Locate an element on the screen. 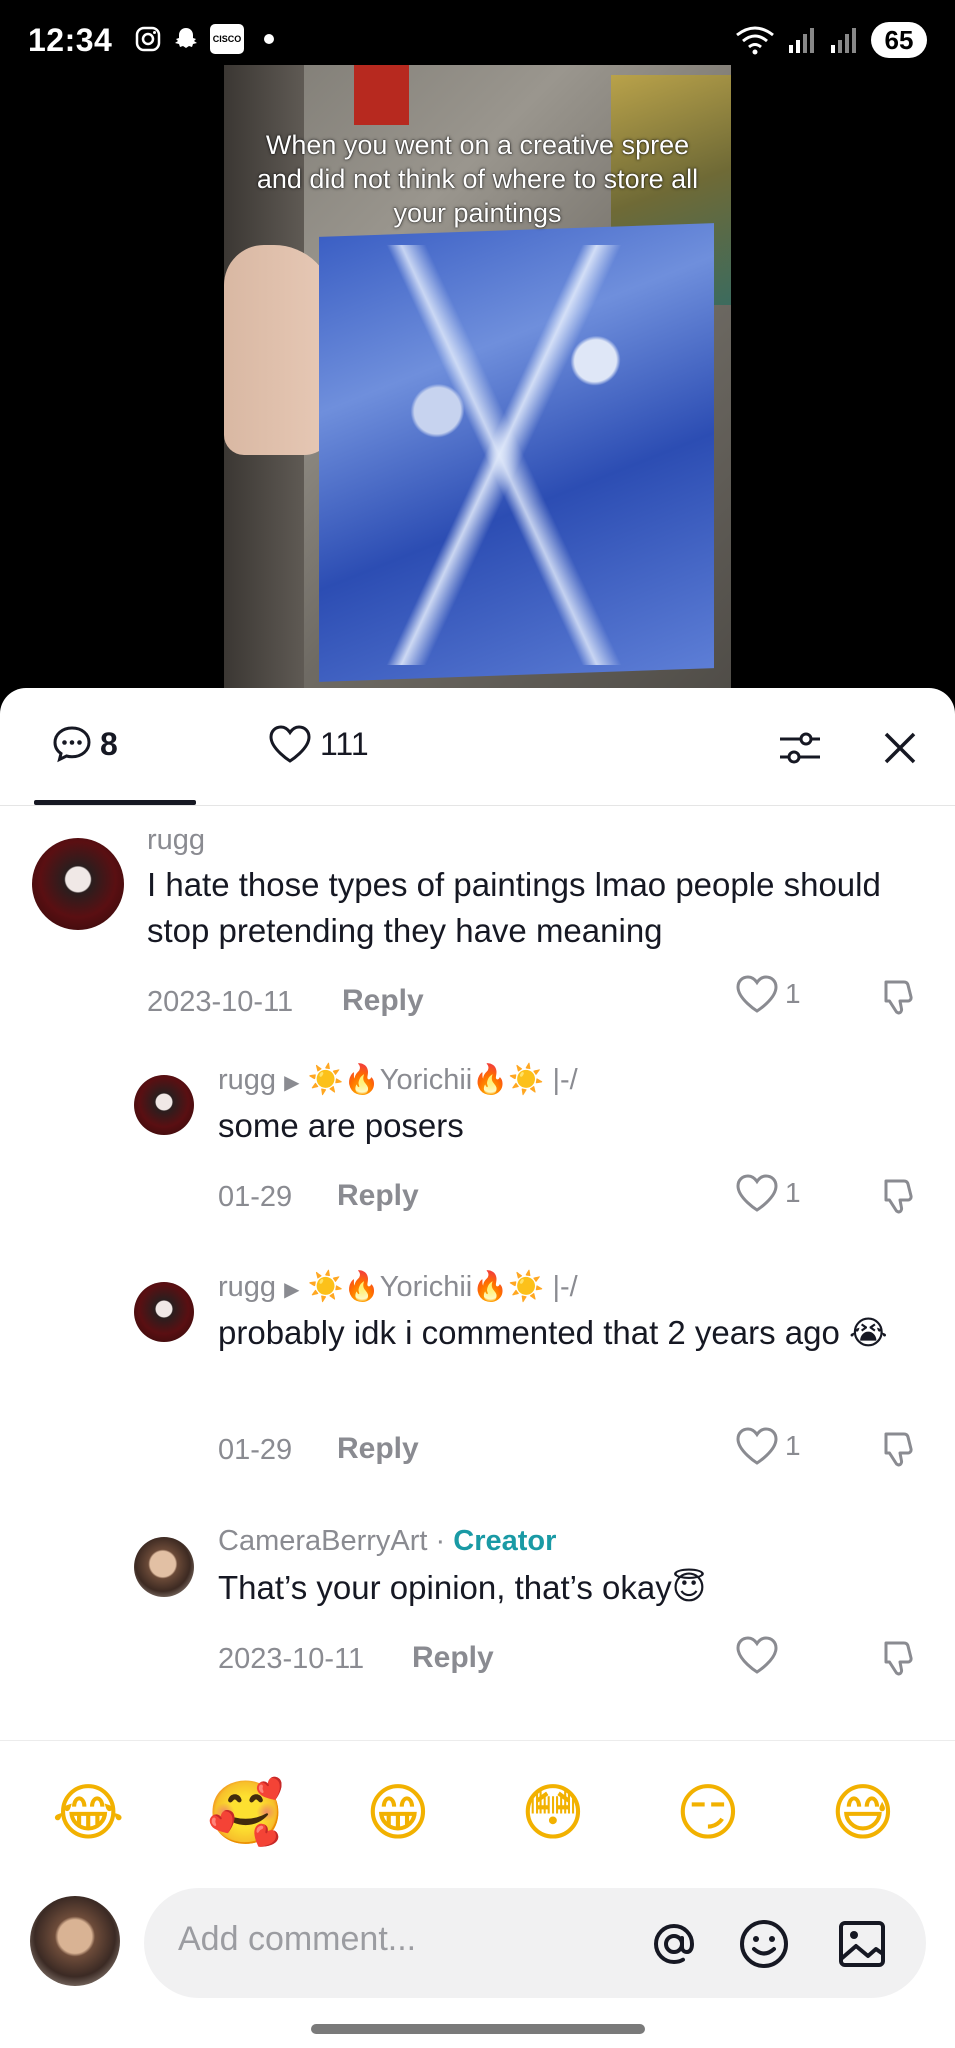 The image size is (955, 2048). comment-like-button is located at coordinates (760, 1655).